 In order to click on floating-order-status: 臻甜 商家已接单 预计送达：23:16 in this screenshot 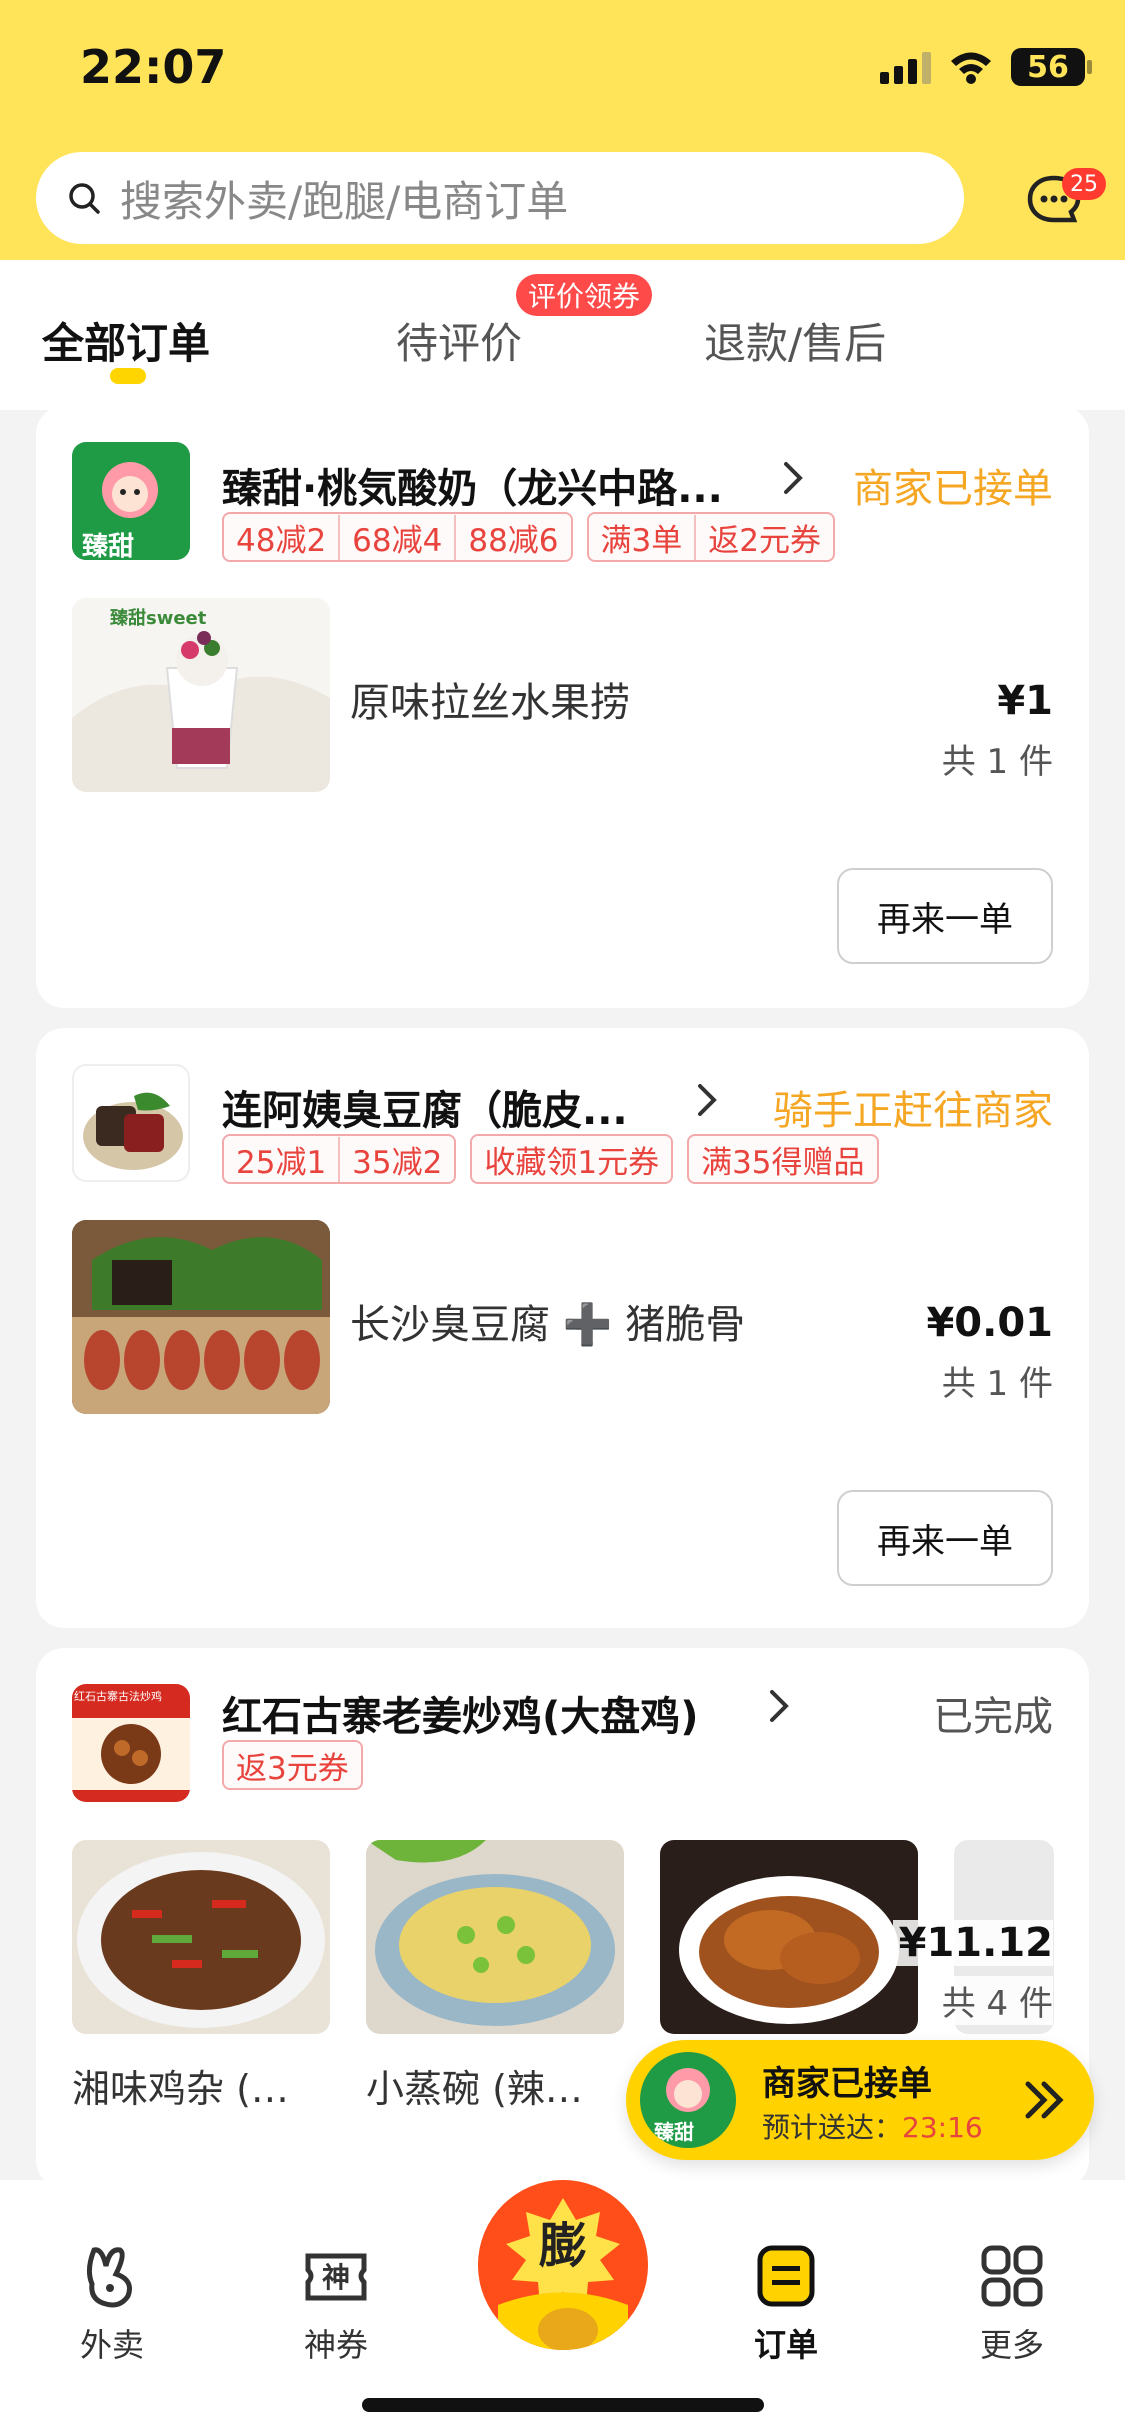, I will do `click(860, 2100)`.